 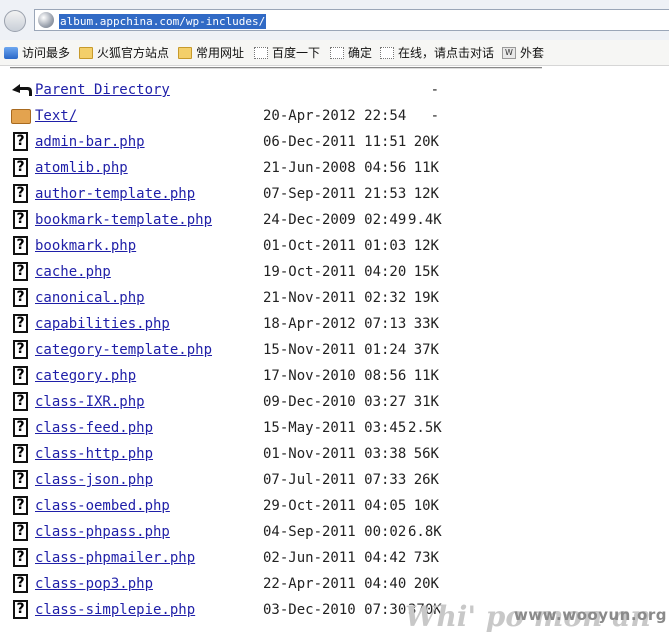 What do you see at coordinates (335, 610) in the screenshot?
I see `date-cell: 03-Dec-2010 07:30` at bounding box center [335, 610].